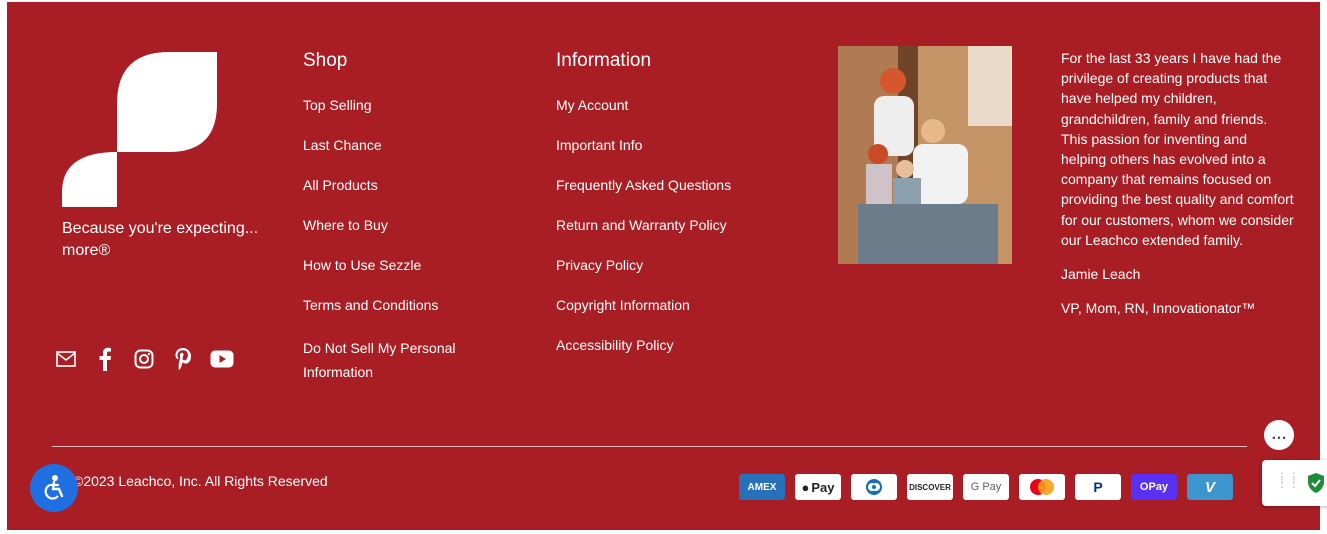 Image resolution: width=1327 pixels, height=534 pixels. Describe the element at coordinates (604, 60) in the screenshot. I see `information-heading: Information` at that location.